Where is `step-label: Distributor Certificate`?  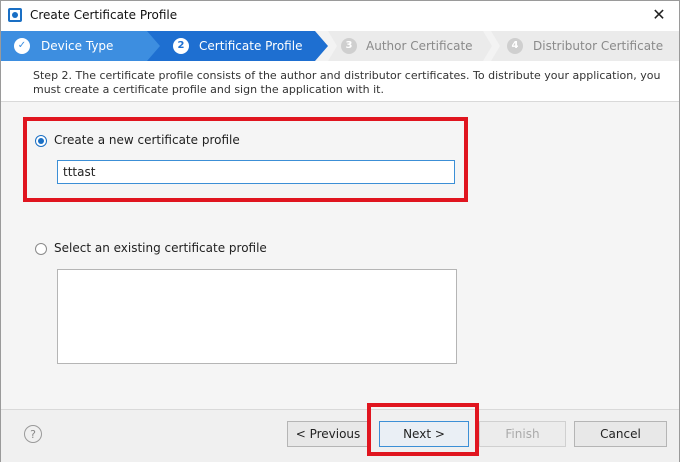
step-label: Distributor Certificate is located at coordinates (598, 46).